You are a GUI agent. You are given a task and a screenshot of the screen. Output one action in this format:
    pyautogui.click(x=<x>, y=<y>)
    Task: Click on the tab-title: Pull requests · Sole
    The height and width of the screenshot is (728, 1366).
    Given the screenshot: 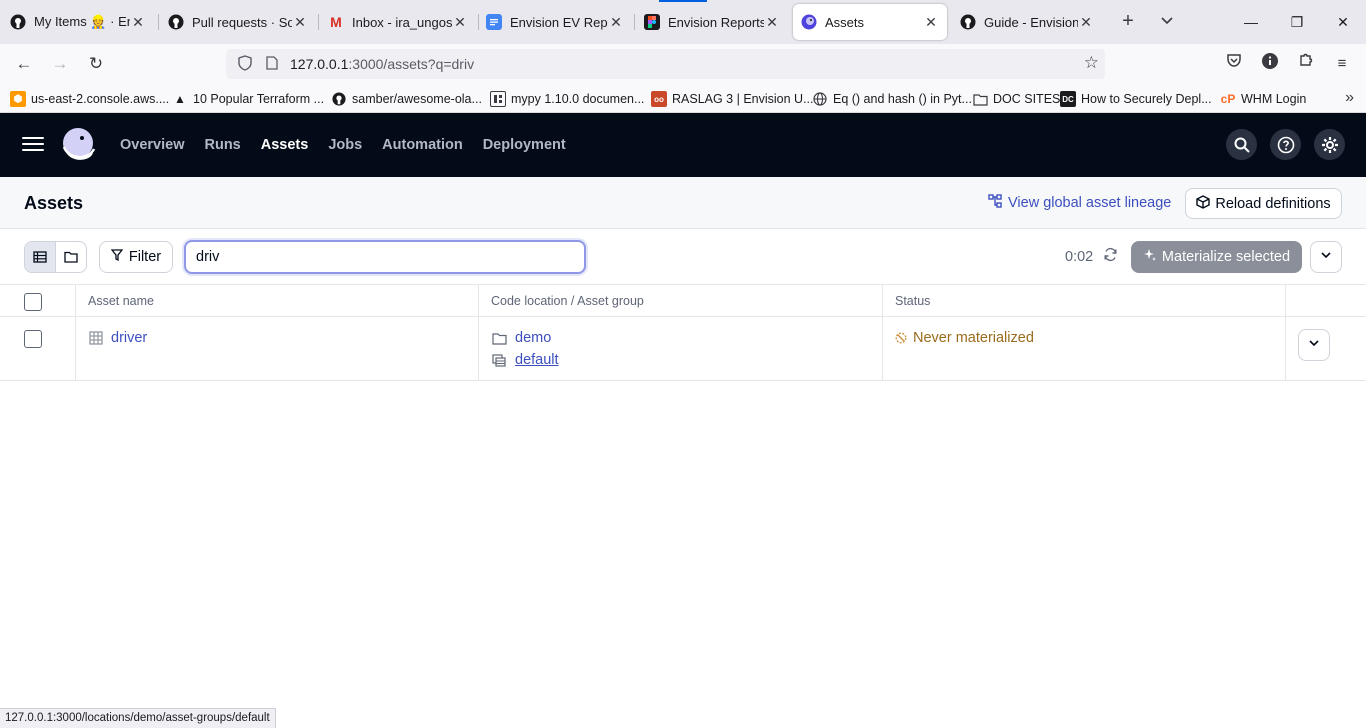 What is the action you would take?
    pyautogui.click(x=242, y=22)
    